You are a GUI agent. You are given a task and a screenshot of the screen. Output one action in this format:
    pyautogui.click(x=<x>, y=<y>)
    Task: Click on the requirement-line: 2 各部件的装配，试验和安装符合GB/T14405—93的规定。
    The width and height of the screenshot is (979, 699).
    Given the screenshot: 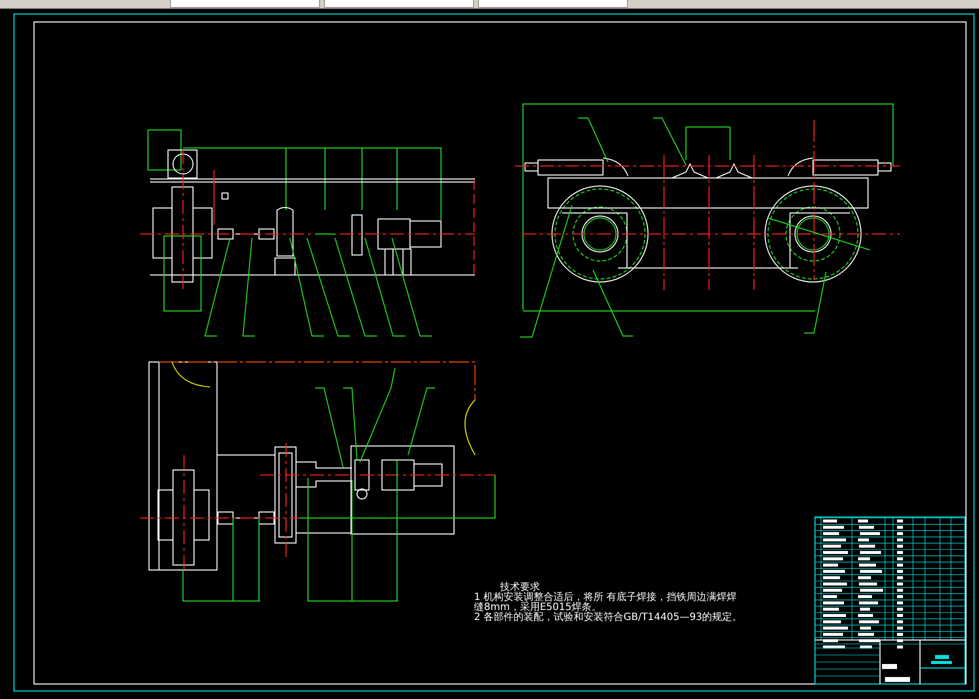 What is the action you would take?
    pyautogui.click(x=608, y=618)
    